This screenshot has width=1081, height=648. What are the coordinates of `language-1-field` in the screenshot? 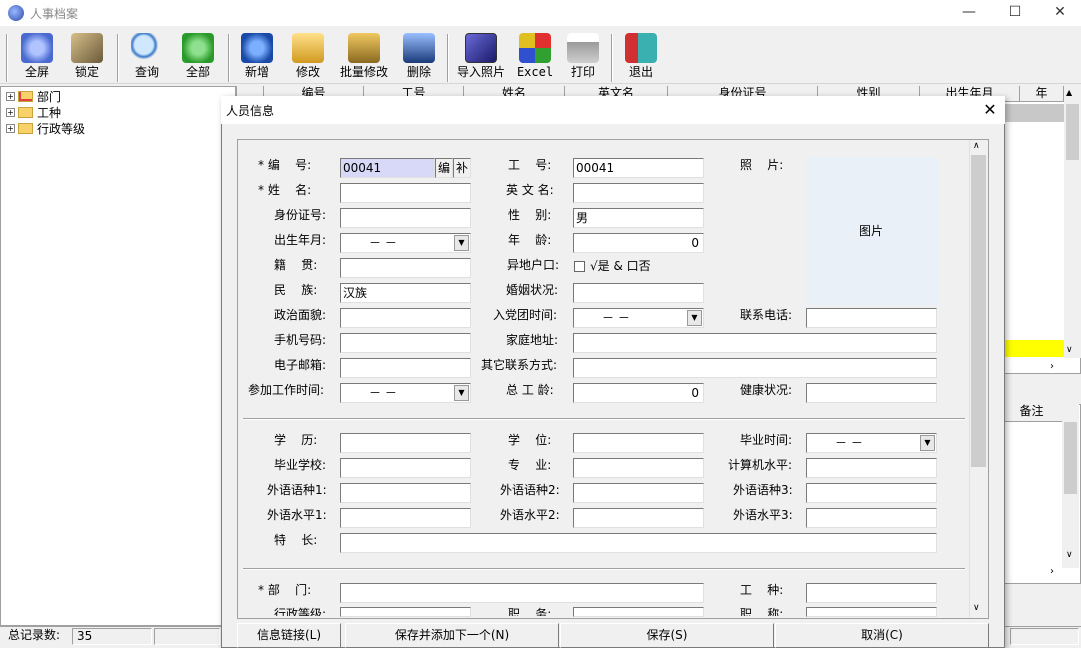 It's located at (405, 493).